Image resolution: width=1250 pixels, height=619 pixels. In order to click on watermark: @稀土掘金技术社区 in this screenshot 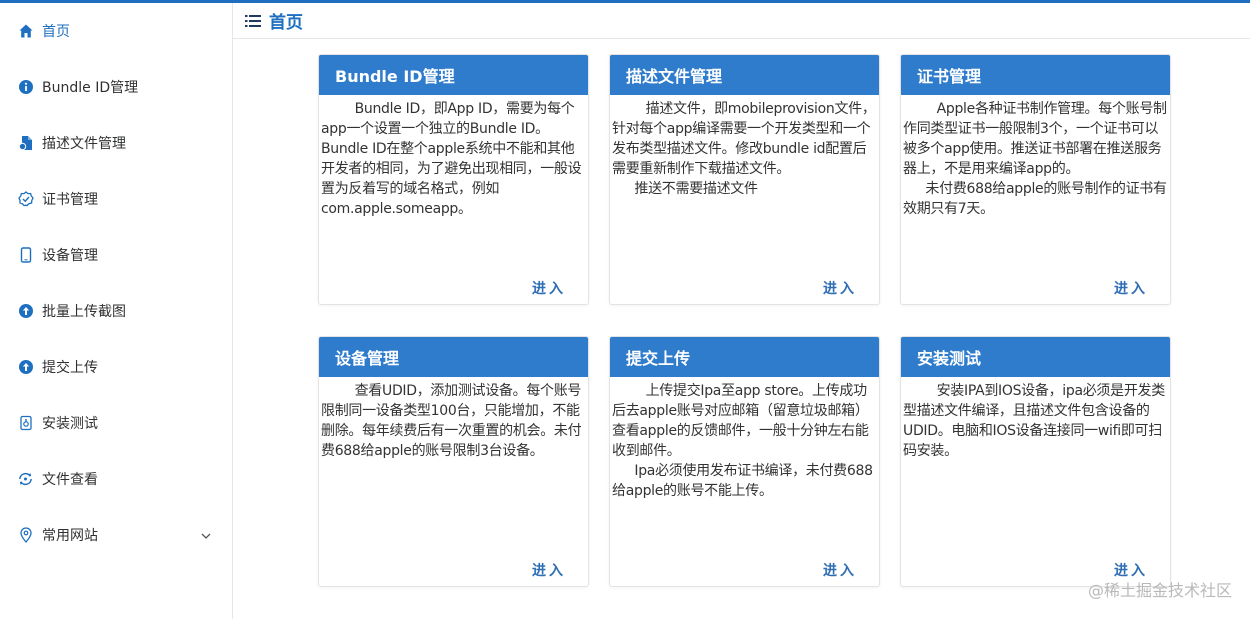, I will do `click(1159, 590)`.